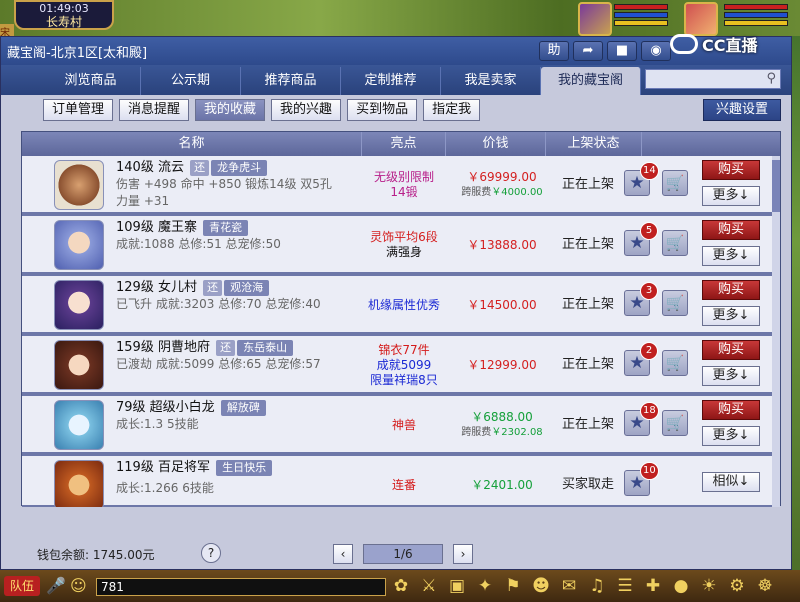 This screenshot has height=602, width=800. Describe the element at coordinates (622, 51) in the screenshot. I see `stop-icon: ■` at that location.